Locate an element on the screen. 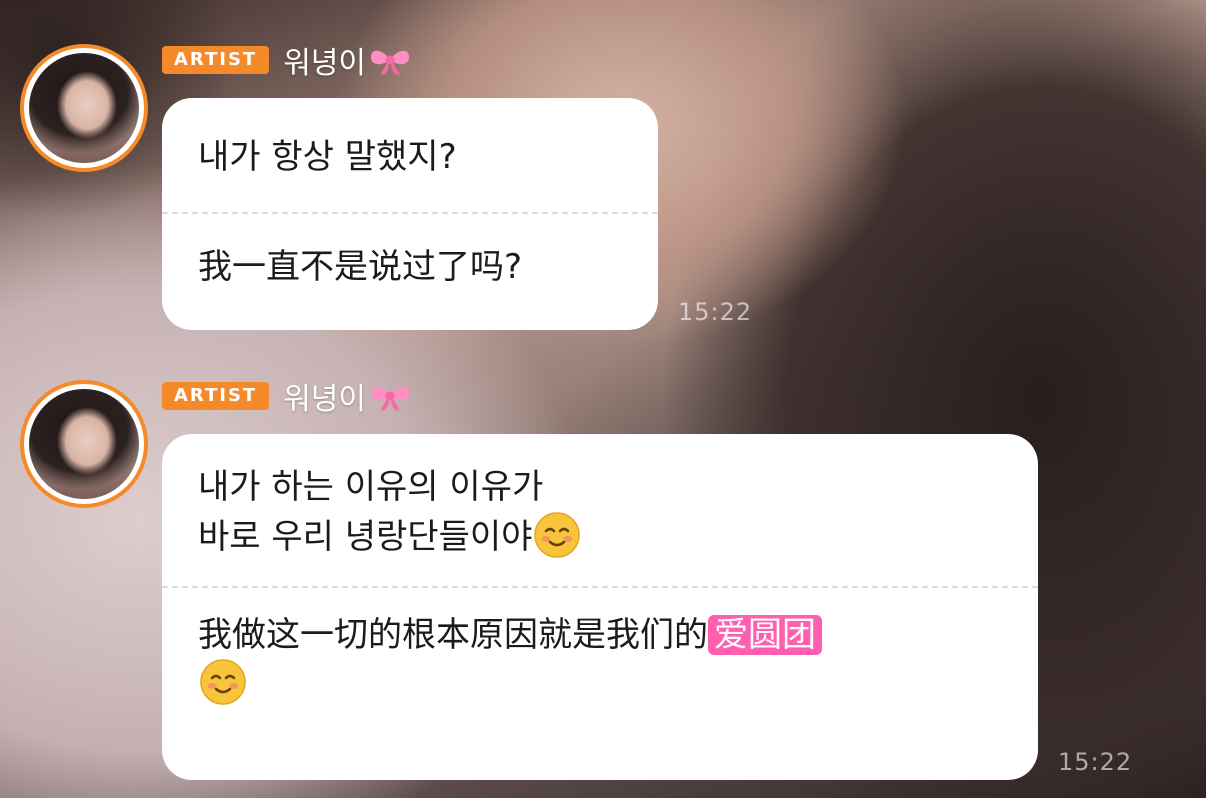 The width and height of the screenshot is (1206, 798). message-bubble: 내가 항상 말했지? 我一直不是说过了吗? is located at coordinates (410, 214).